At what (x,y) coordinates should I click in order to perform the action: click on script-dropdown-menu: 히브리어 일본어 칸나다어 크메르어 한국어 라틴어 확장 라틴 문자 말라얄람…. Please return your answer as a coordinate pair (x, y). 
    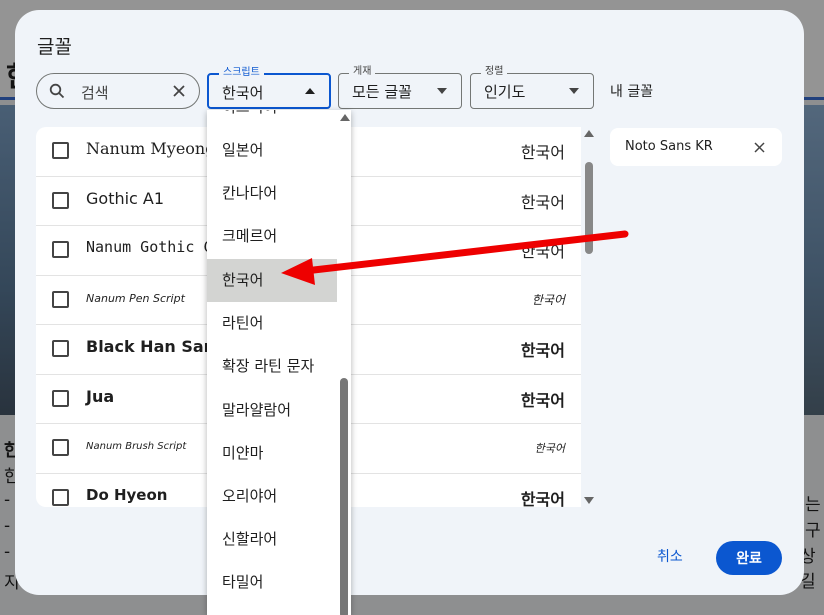
    Looking at the image, I should click on (279, 362).